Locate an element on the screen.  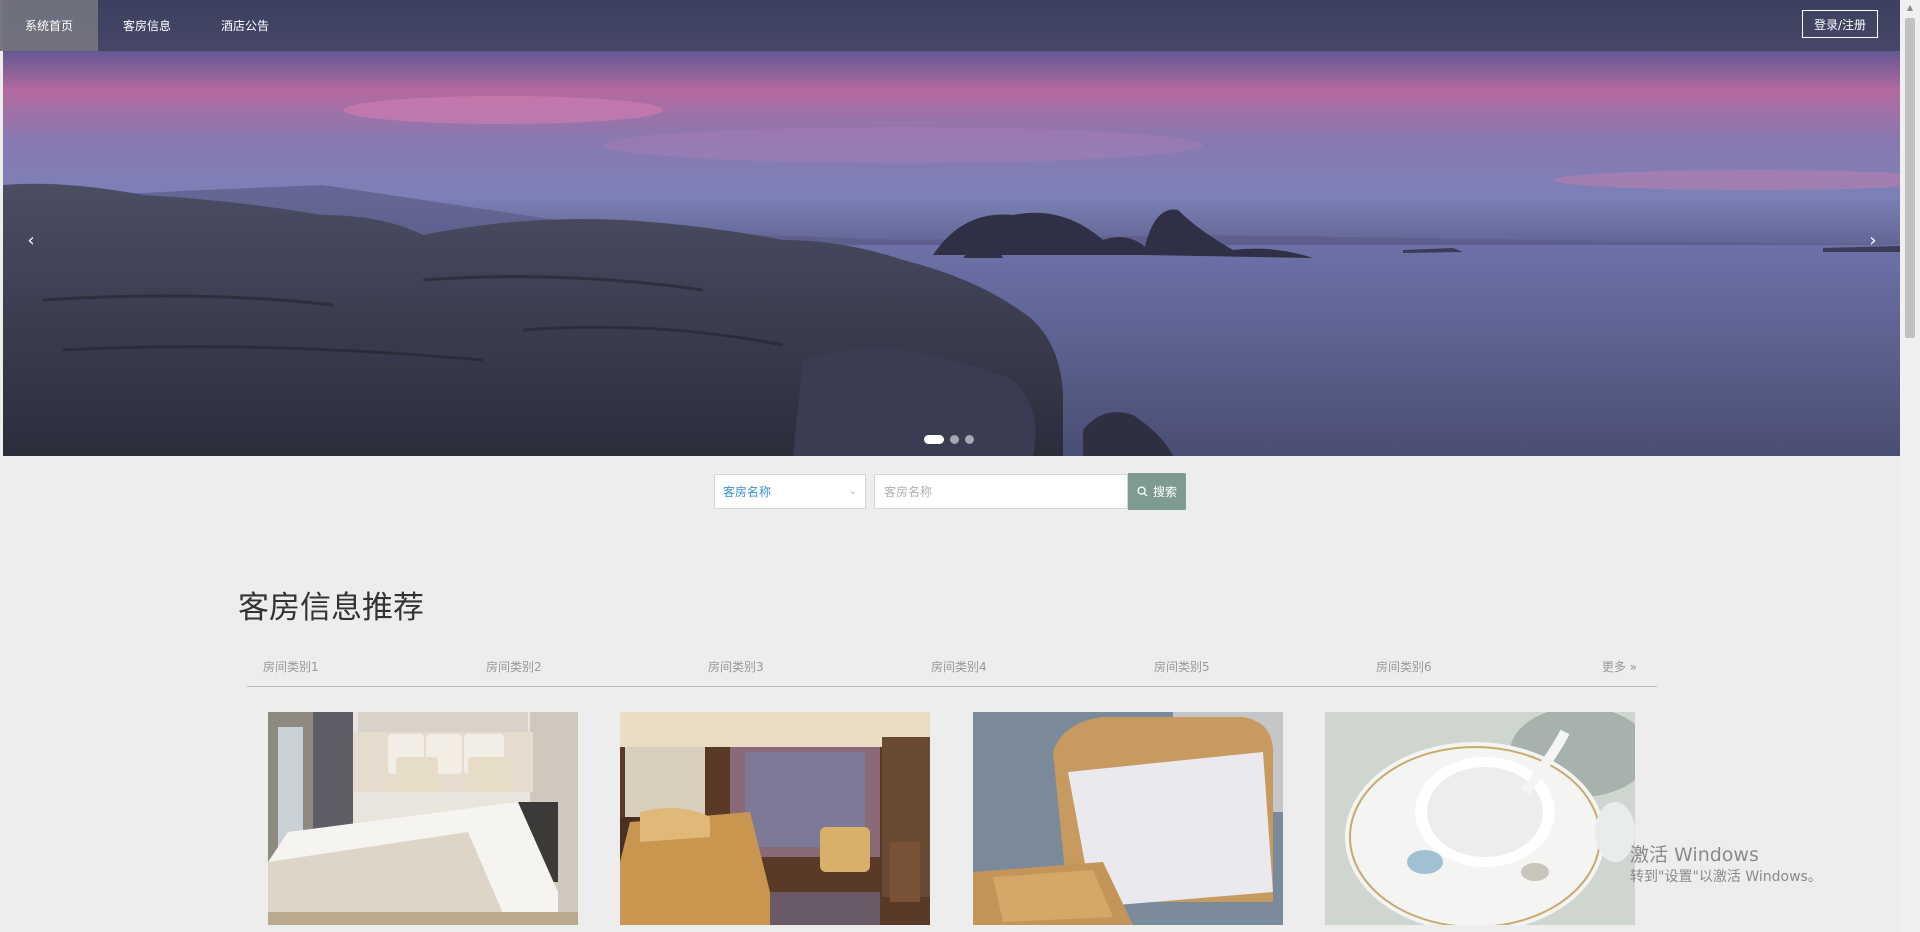
white-bedroom-photo is located at coordinates (423, 818).